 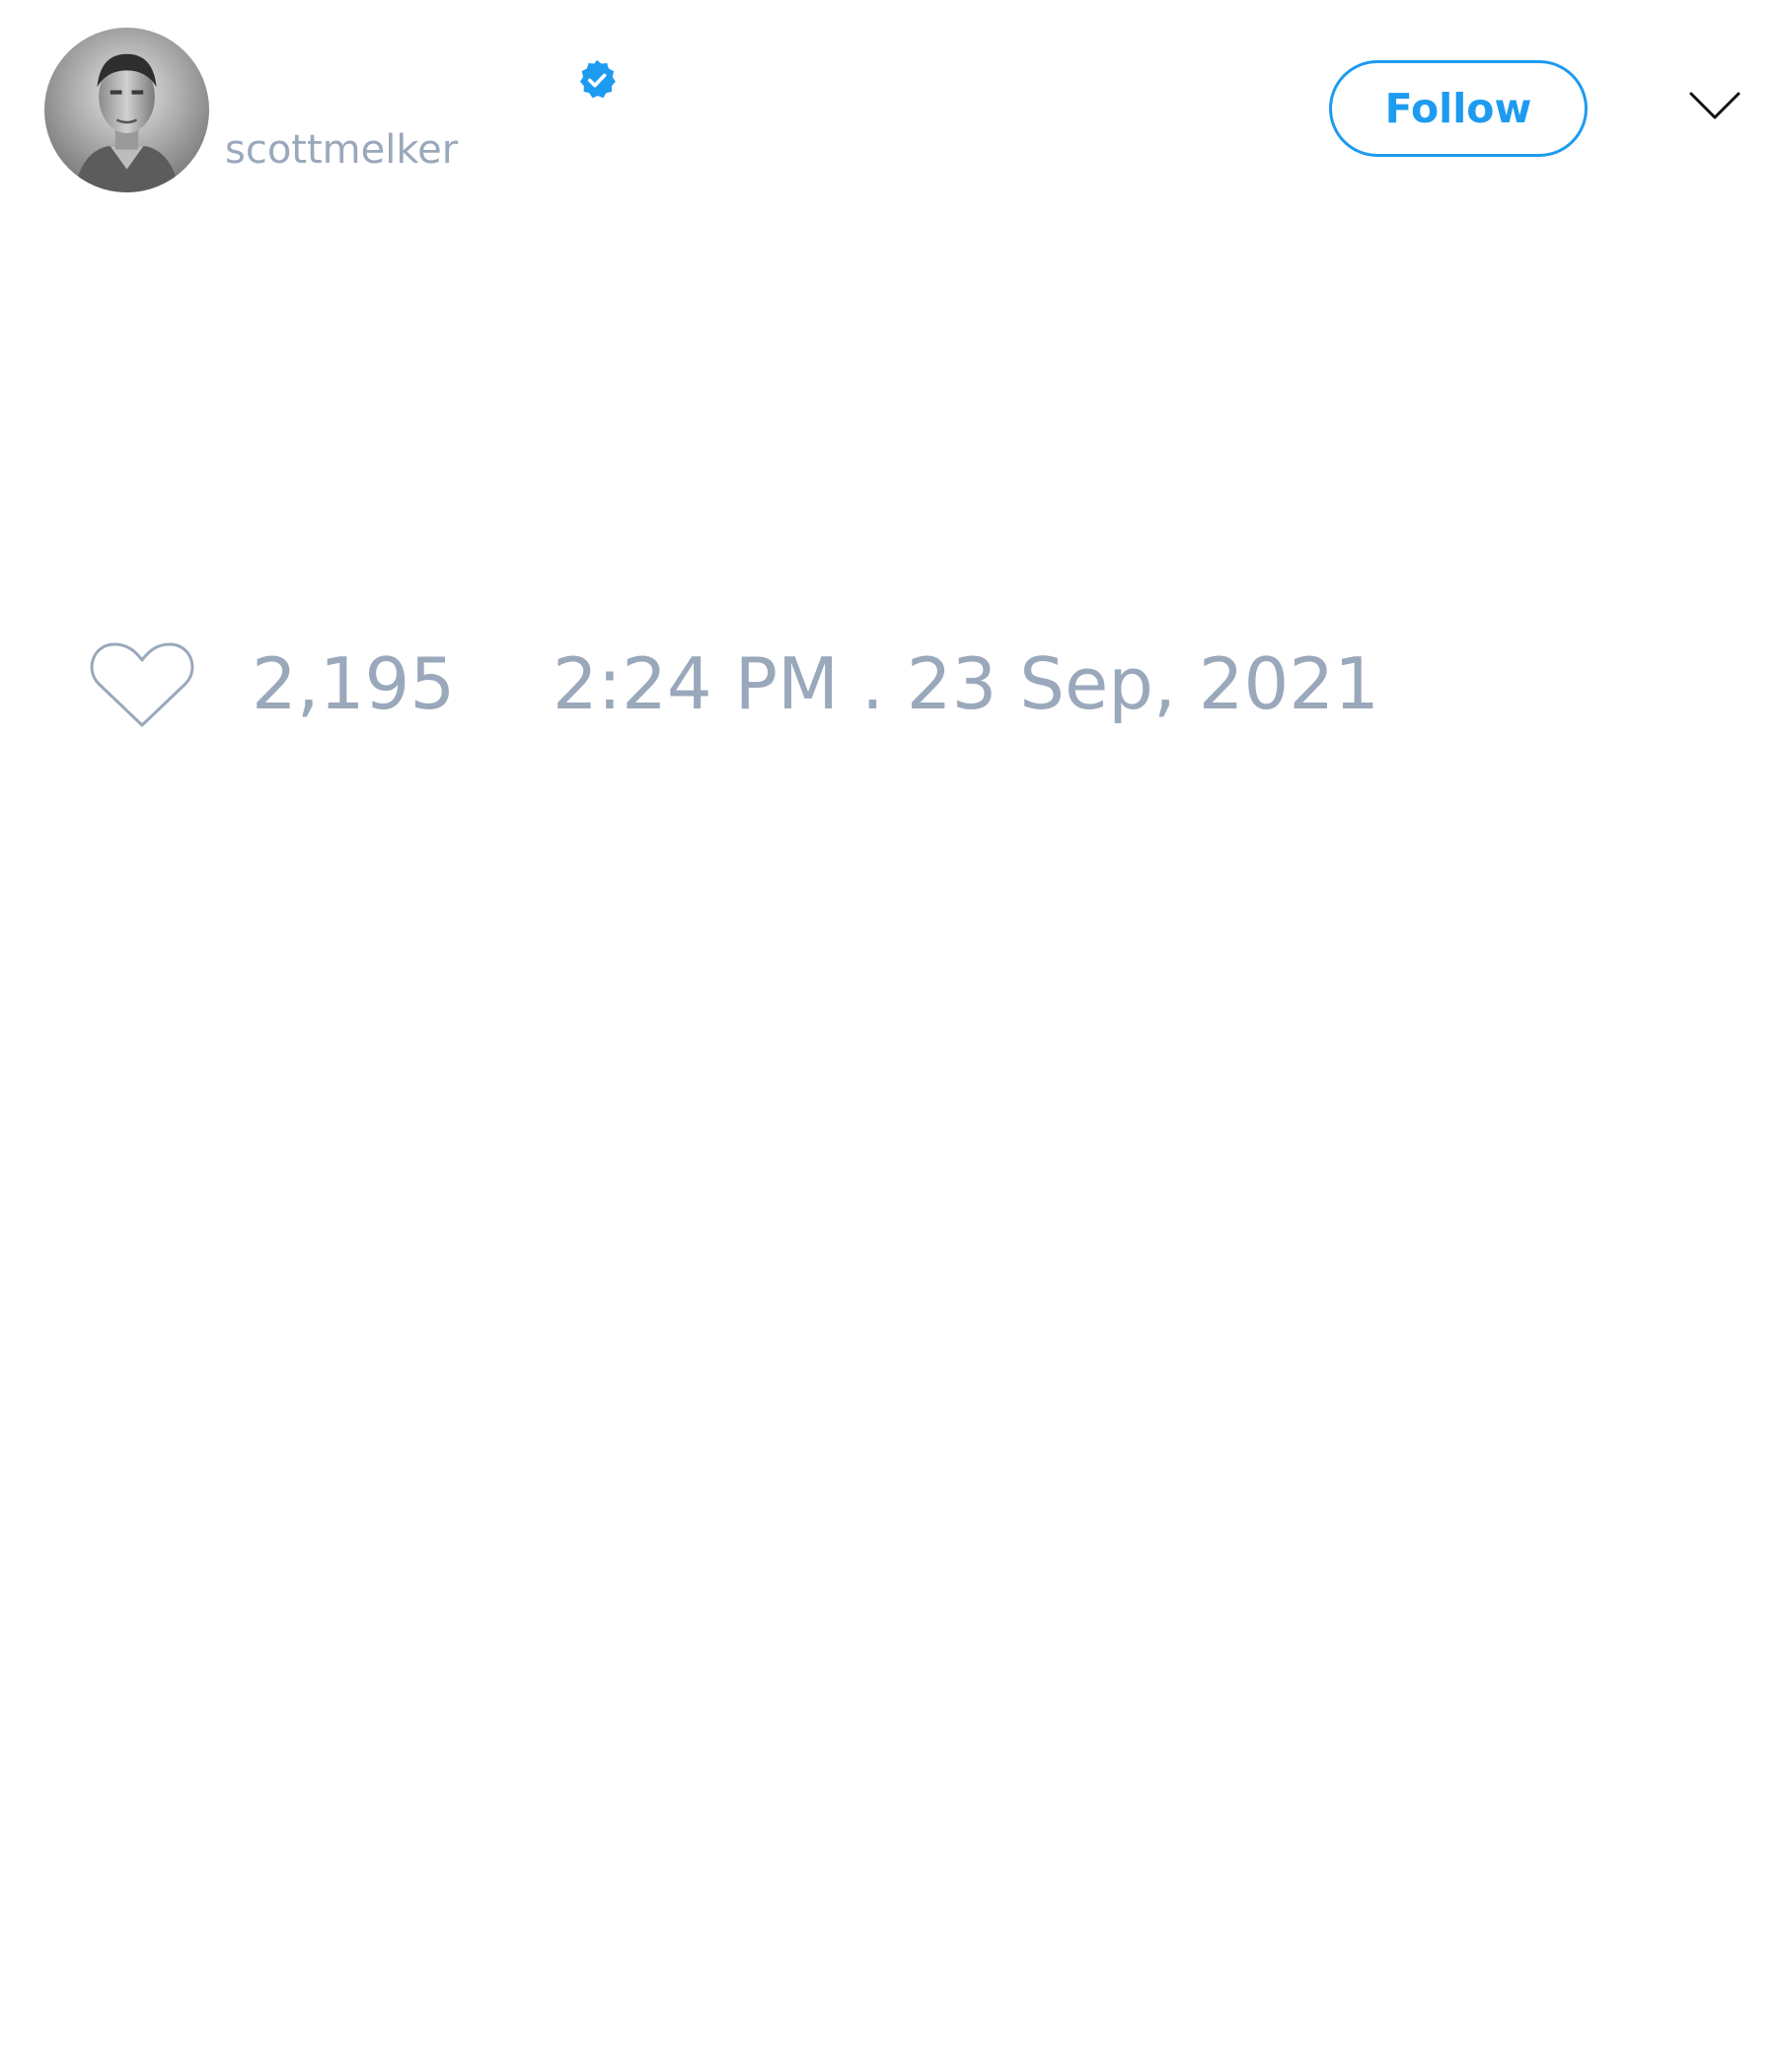 I want to click on avatar-photo, so click(x=127, y=110).